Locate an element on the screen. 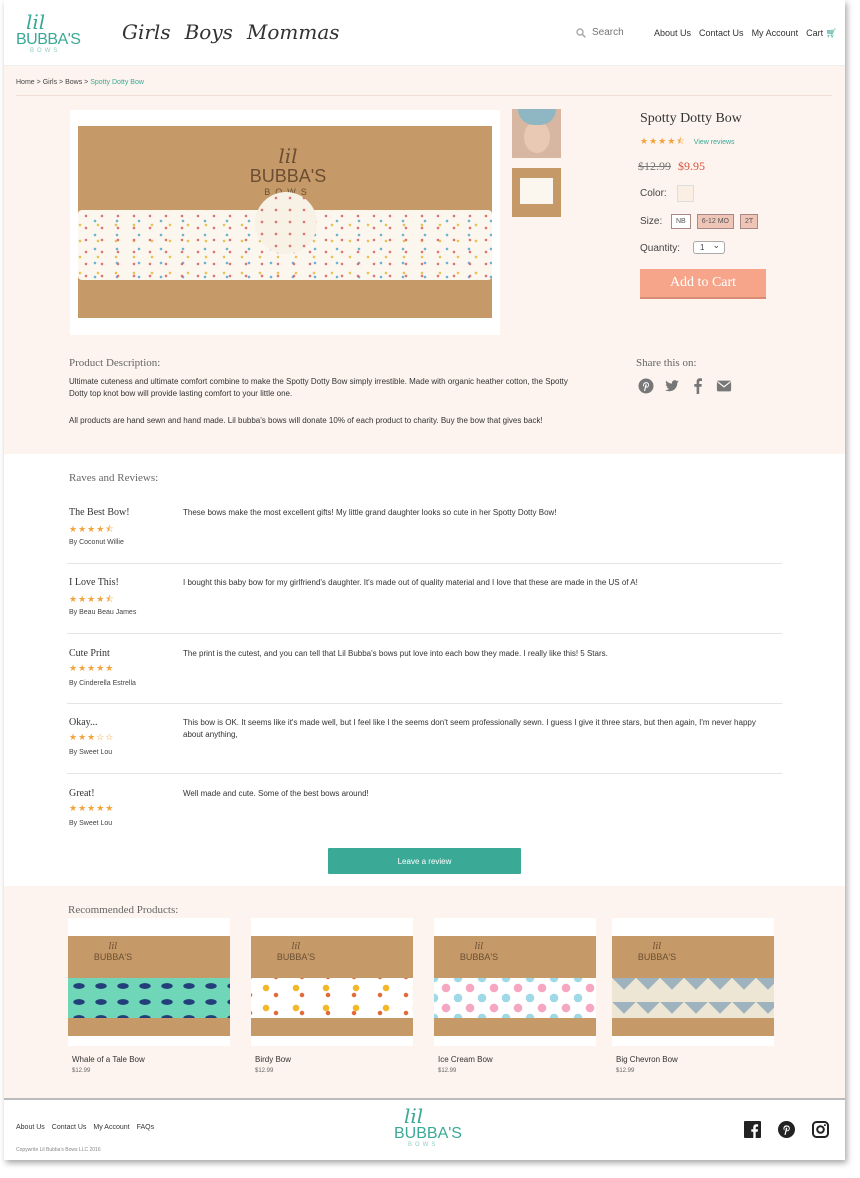 This screenshot has height=1178, width=860. color-label: Color: is located at coordinates (653, 193).